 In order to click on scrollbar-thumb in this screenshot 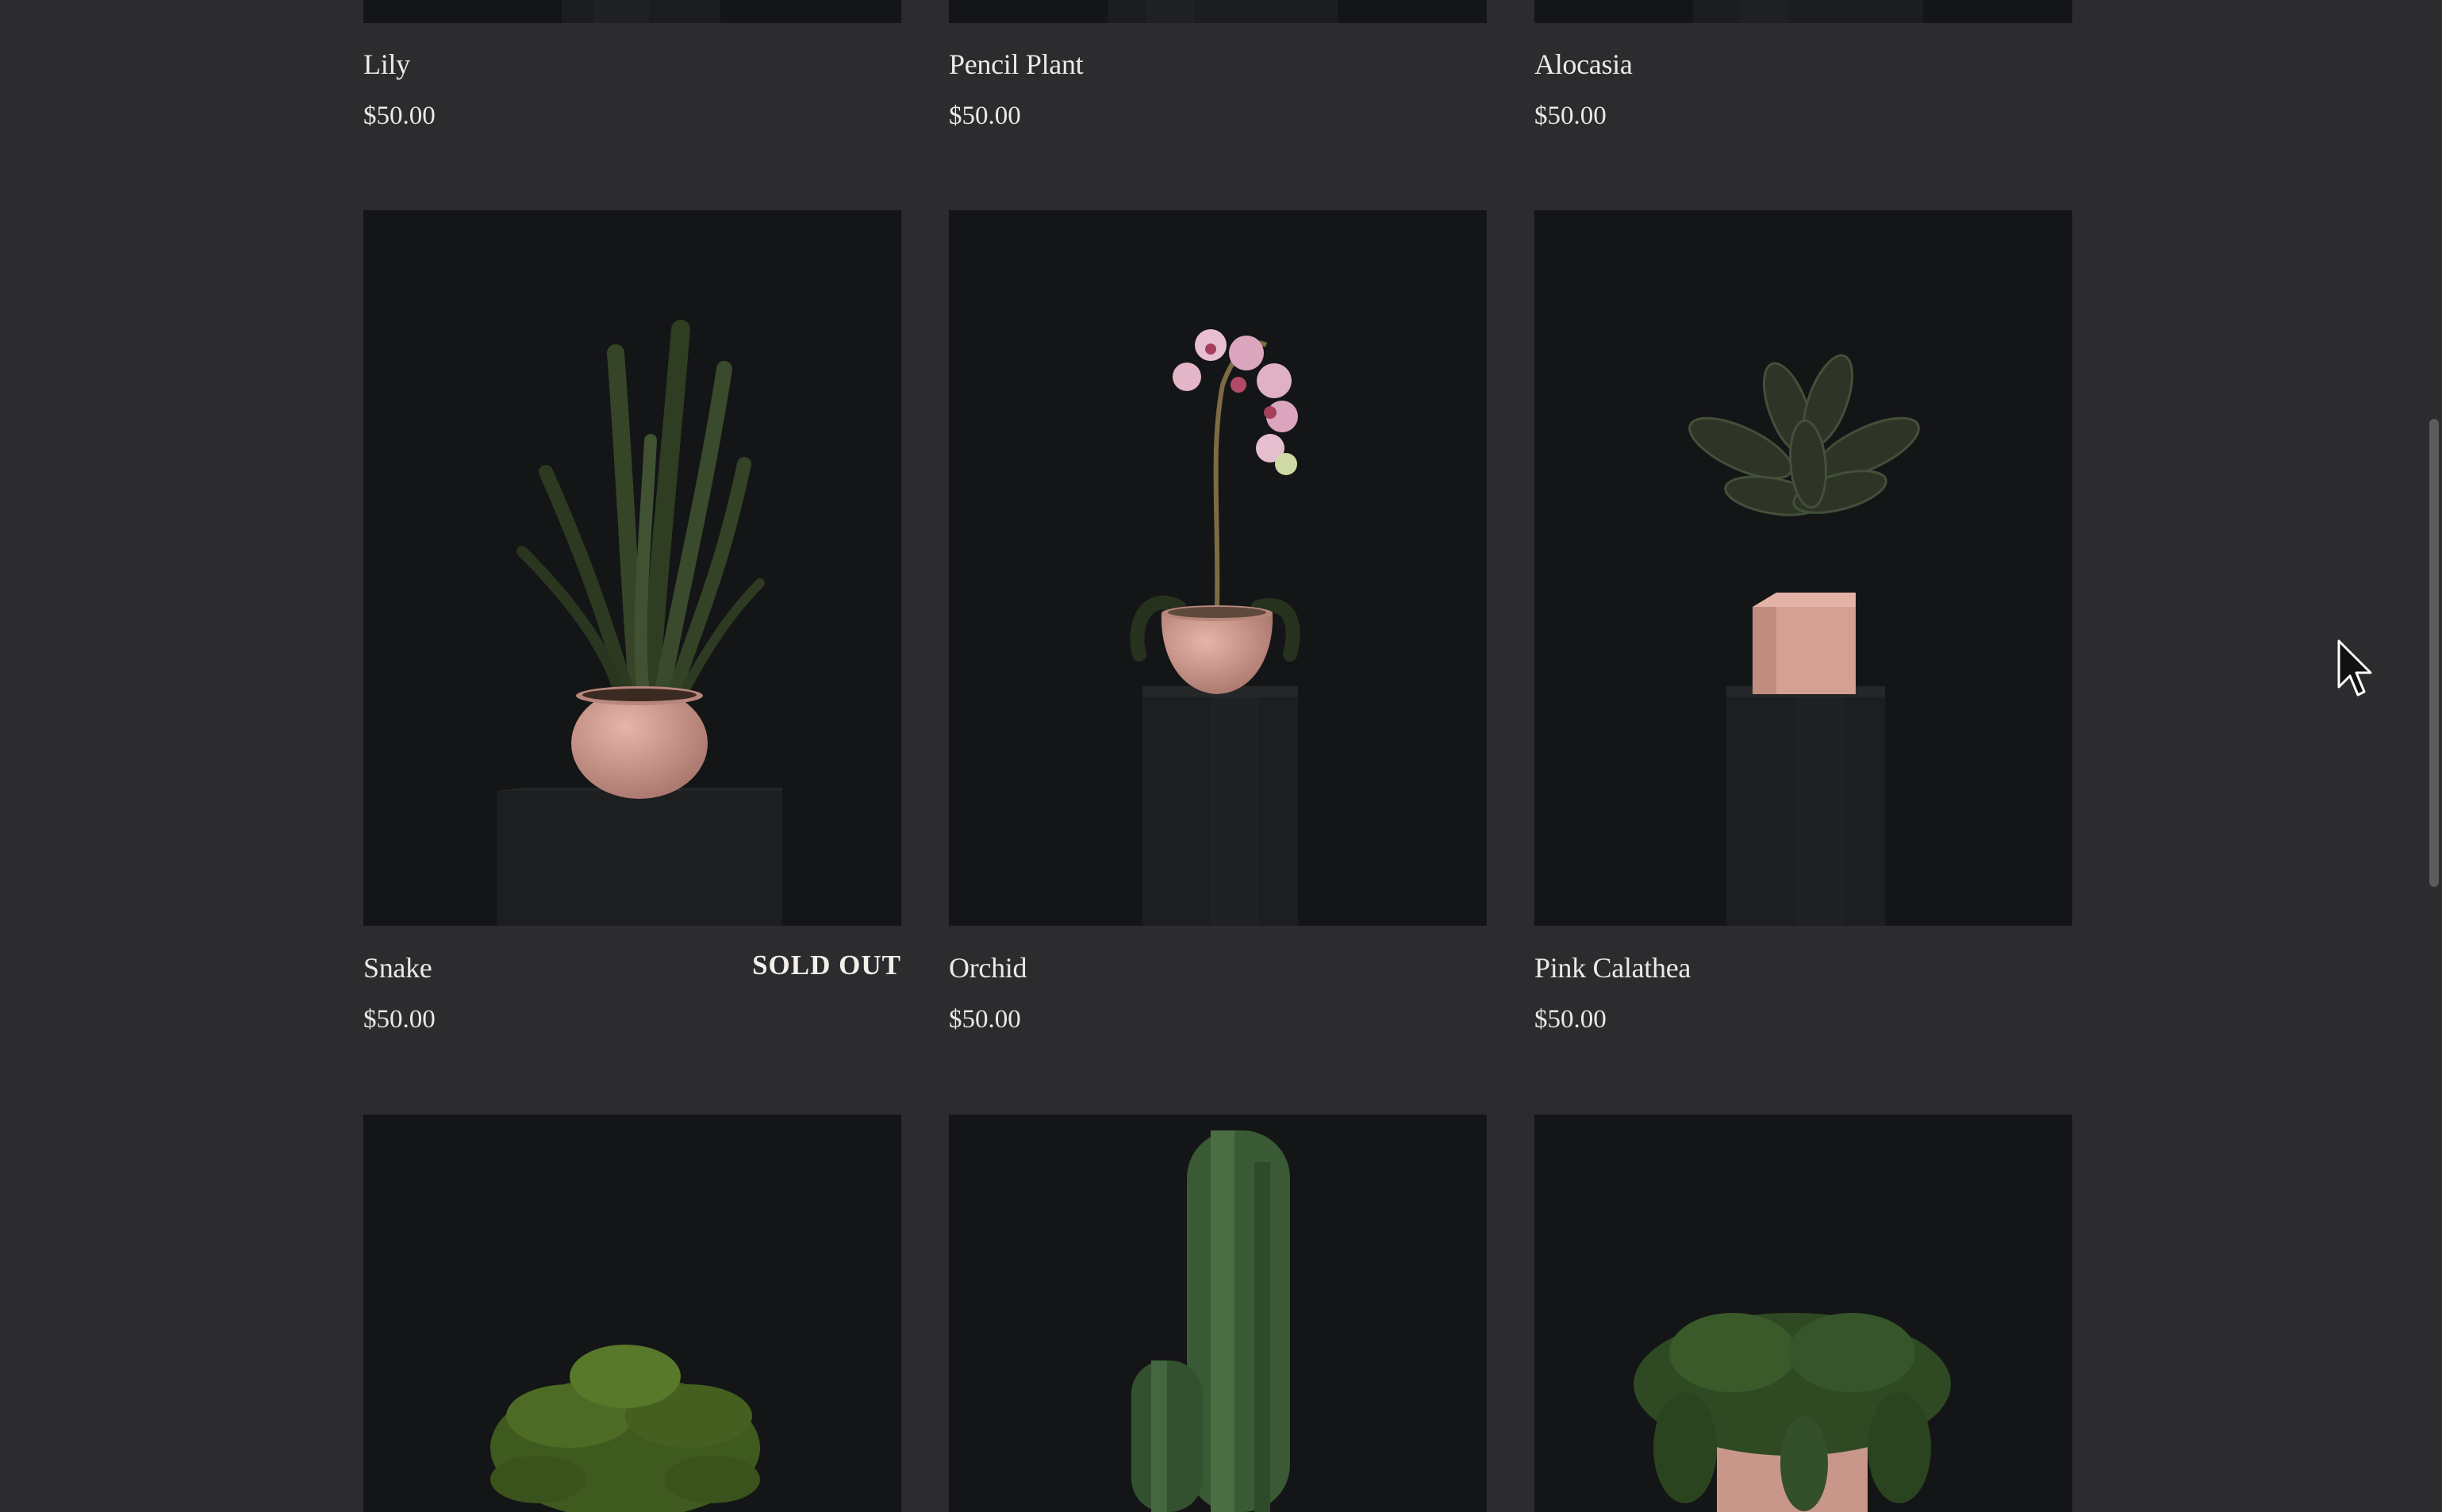, I will do `click(2434, 653)`.